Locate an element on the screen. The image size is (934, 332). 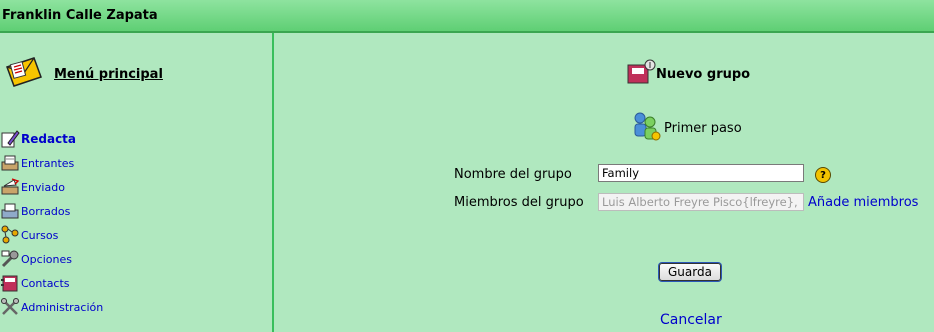
step-indicator: Primer paso is located at coordinates (686, 128).